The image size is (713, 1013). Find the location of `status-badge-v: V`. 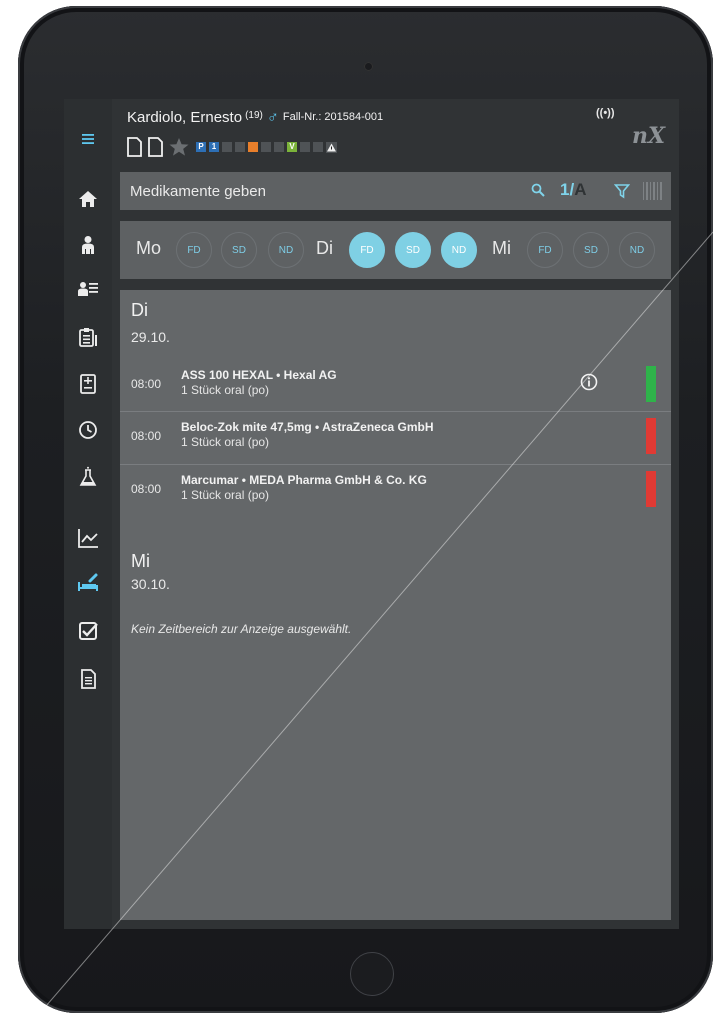

status-badge-v: V is located at coordinates (292, 147).